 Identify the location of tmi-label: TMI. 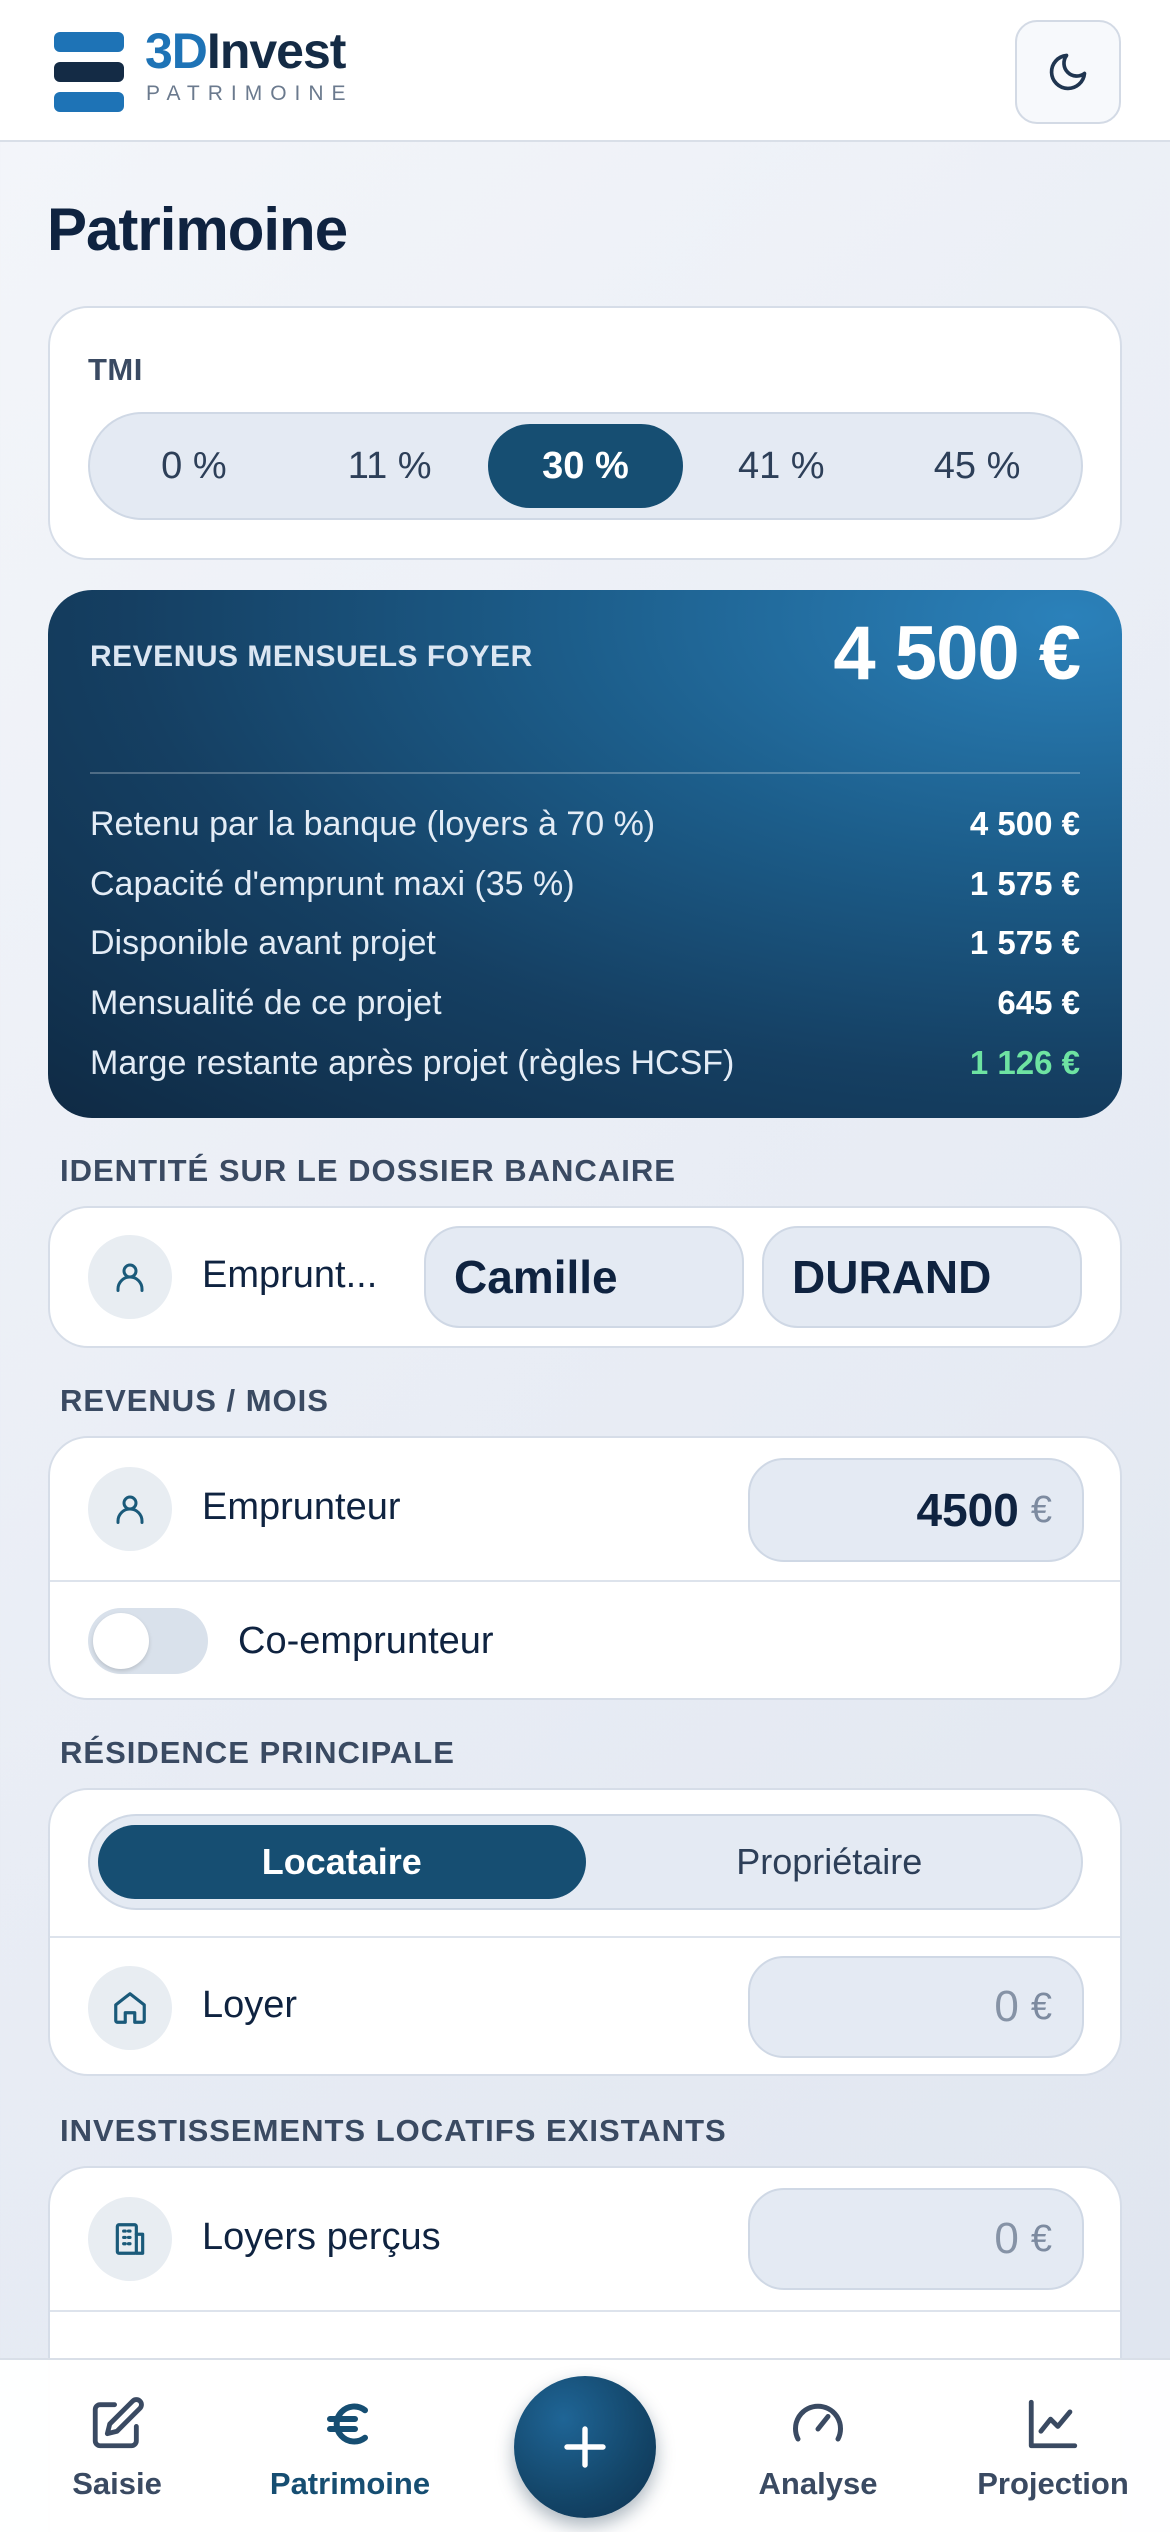
(115, 369).